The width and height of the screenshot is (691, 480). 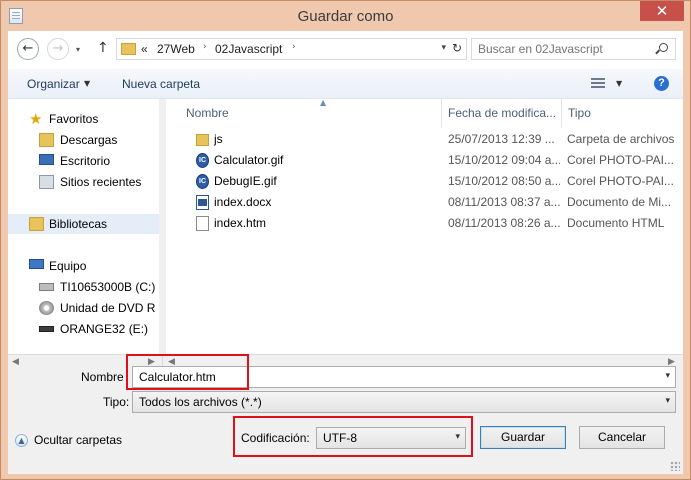 What do you see at coordinates (46, 159) in the screenshot?
I see `desktop-icon` at bounding box center [46, 159].